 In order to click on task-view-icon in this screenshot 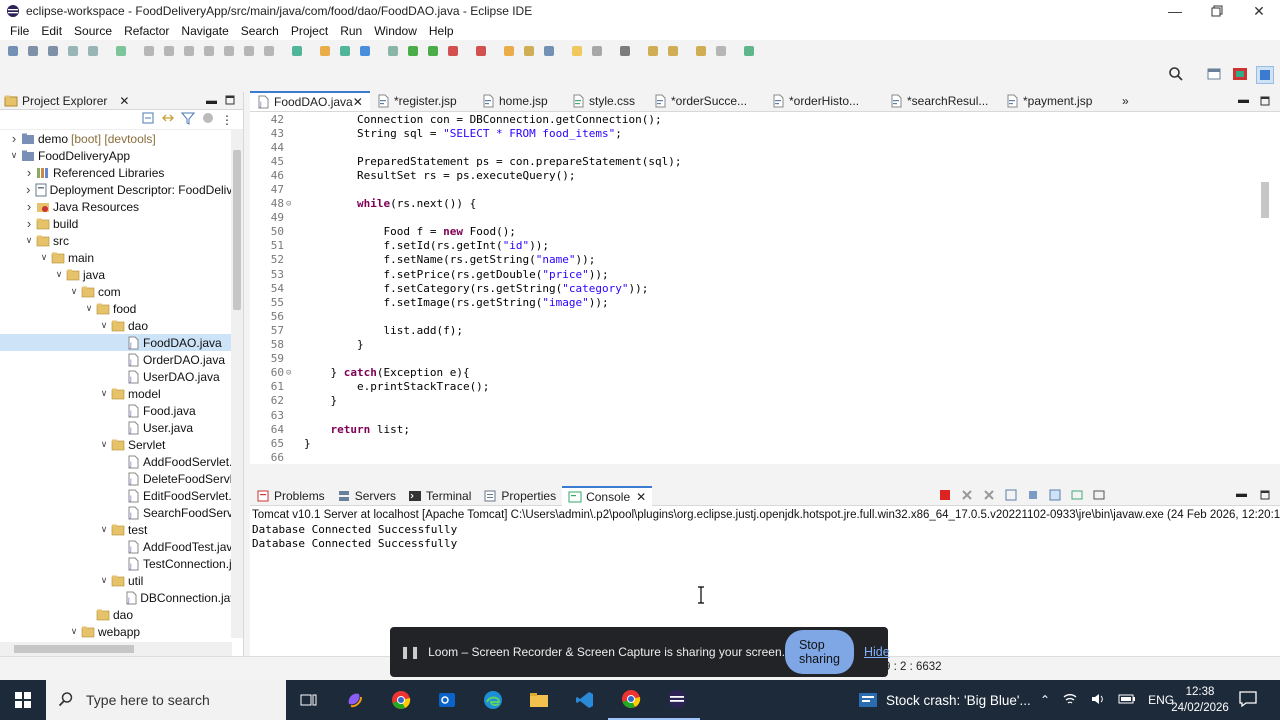, I will do `click(309, 700)`.